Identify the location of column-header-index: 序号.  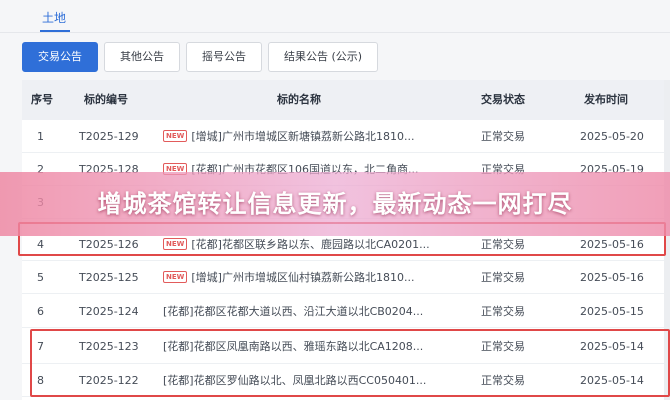
(42, 99).